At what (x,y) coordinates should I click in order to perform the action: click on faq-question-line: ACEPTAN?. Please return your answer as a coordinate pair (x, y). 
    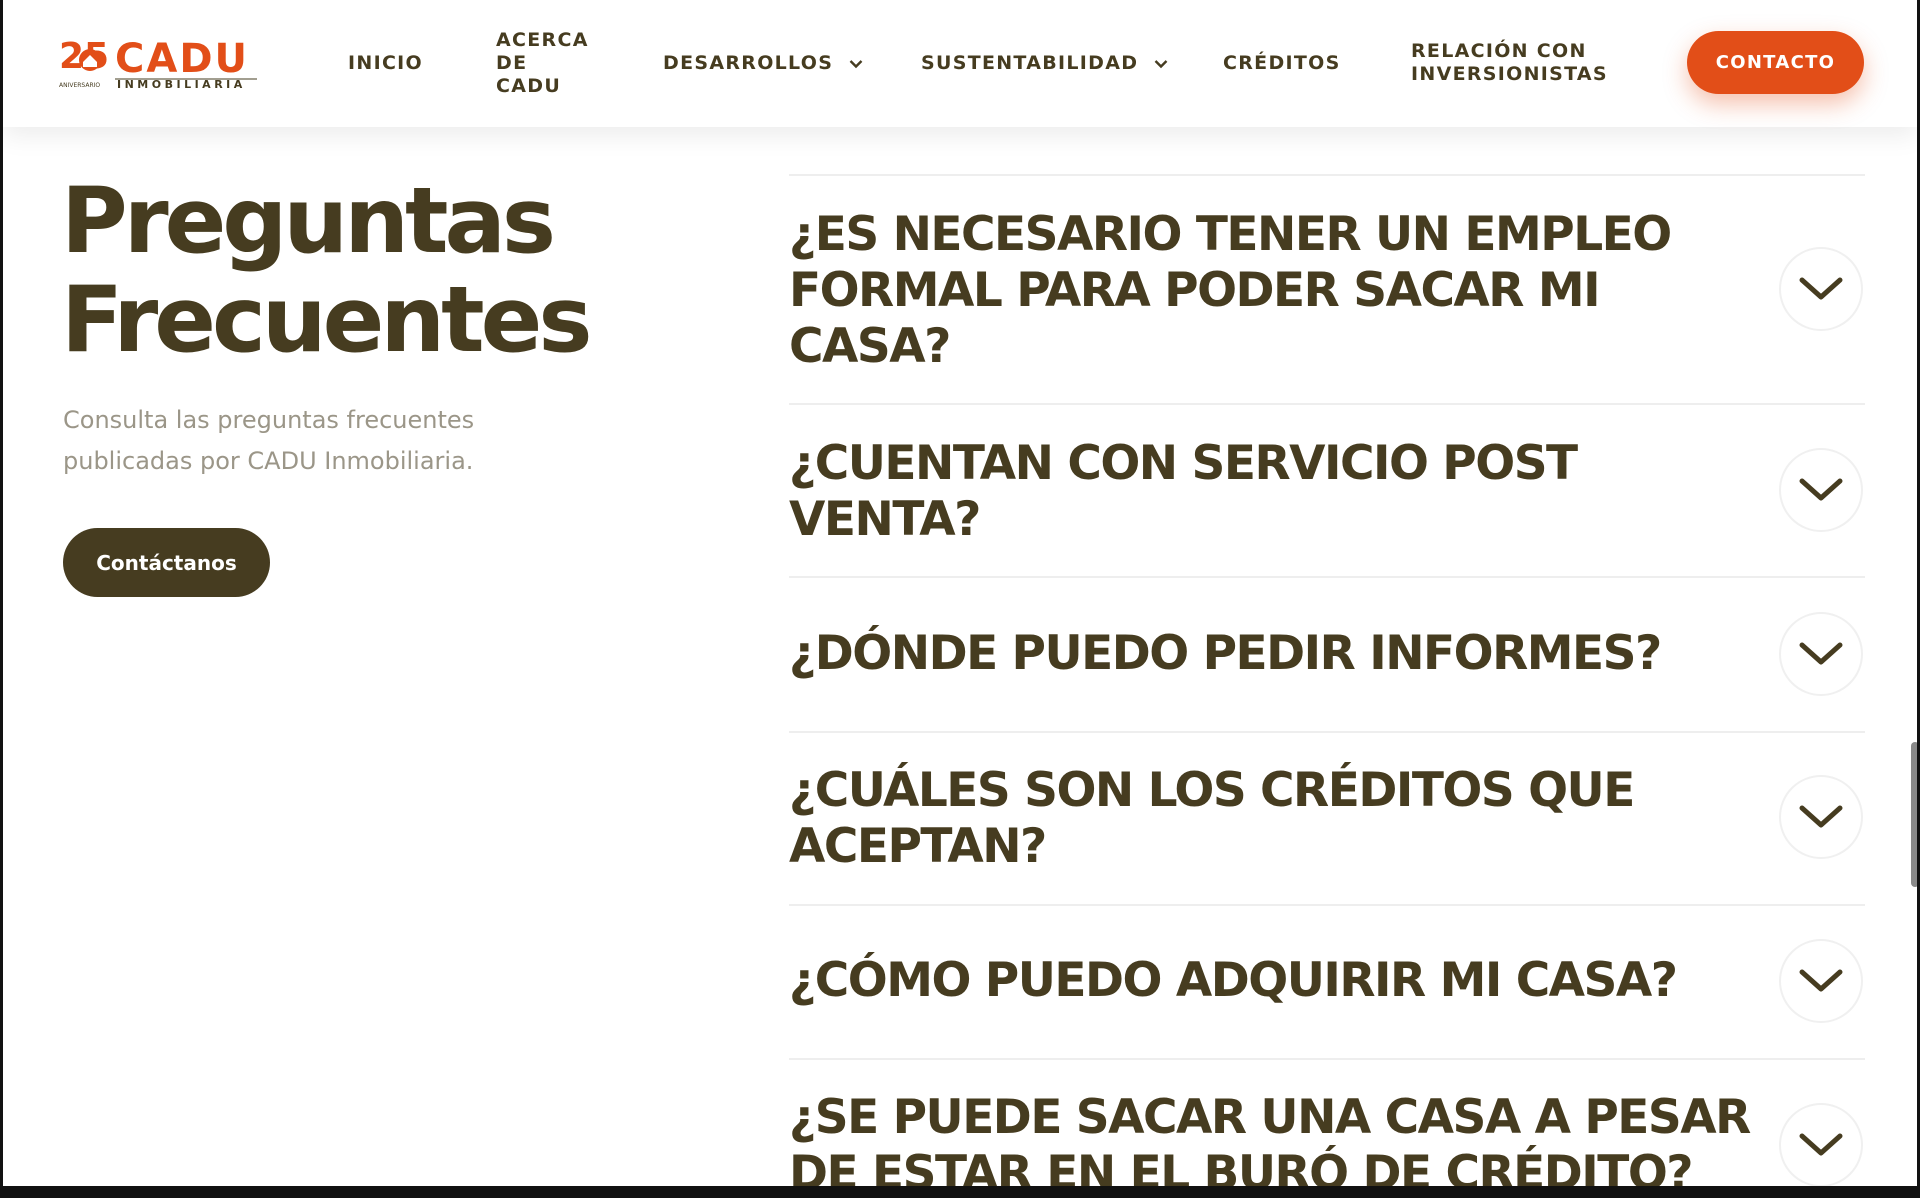
    Looking at the image, I should click on (918, 846).